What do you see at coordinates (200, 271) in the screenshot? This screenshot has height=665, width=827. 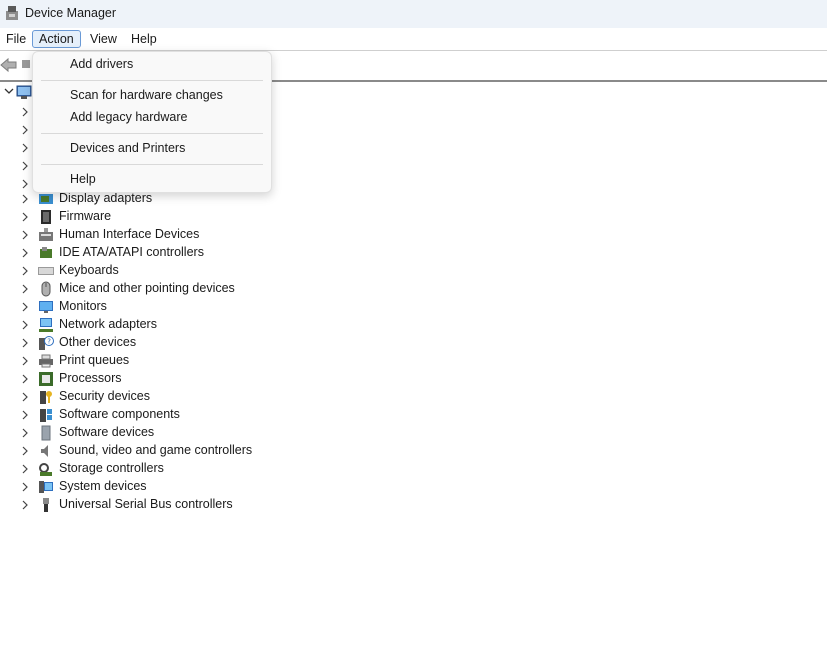 I see `tree-item: Keyboards` at bounding box center [200, 271].